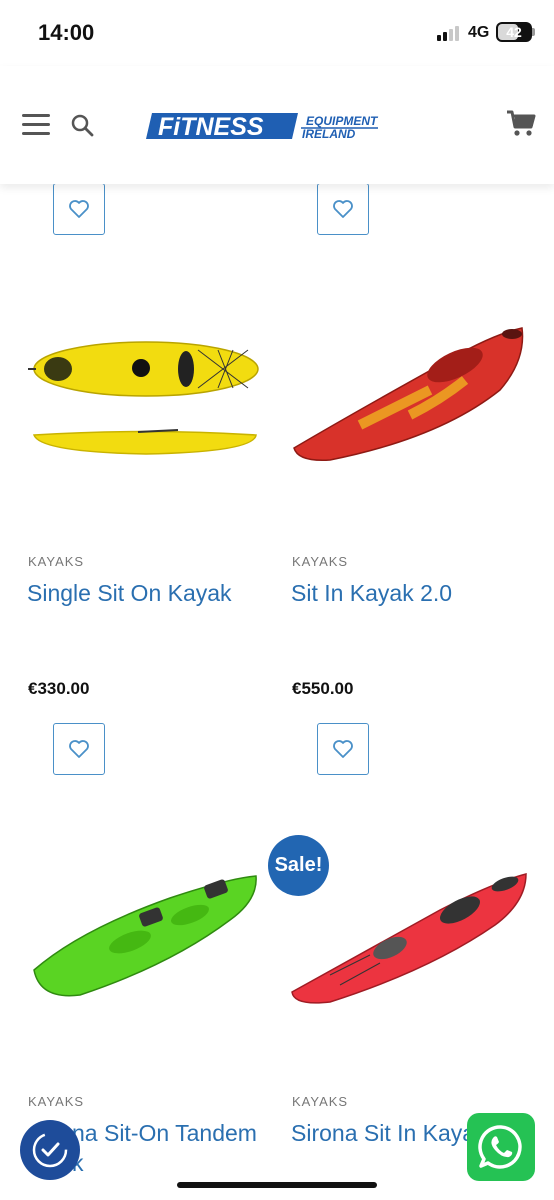  I want to click on product-title: Single Sit On Kayak, so click(129, 593).